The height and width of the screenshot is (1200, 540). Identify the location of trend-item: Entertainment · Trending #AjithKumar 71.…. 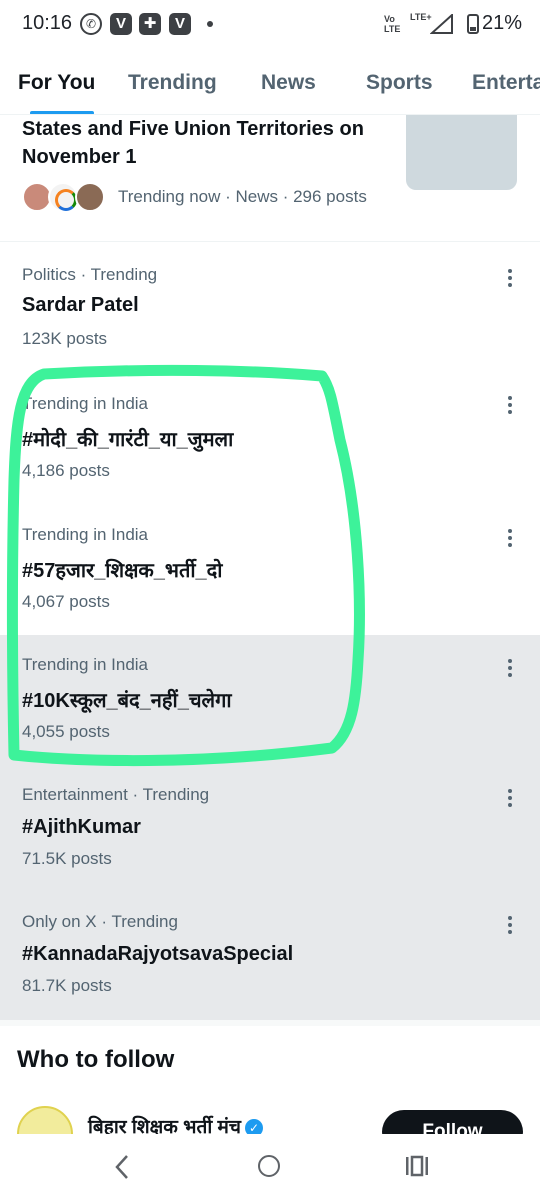
(270, 830).